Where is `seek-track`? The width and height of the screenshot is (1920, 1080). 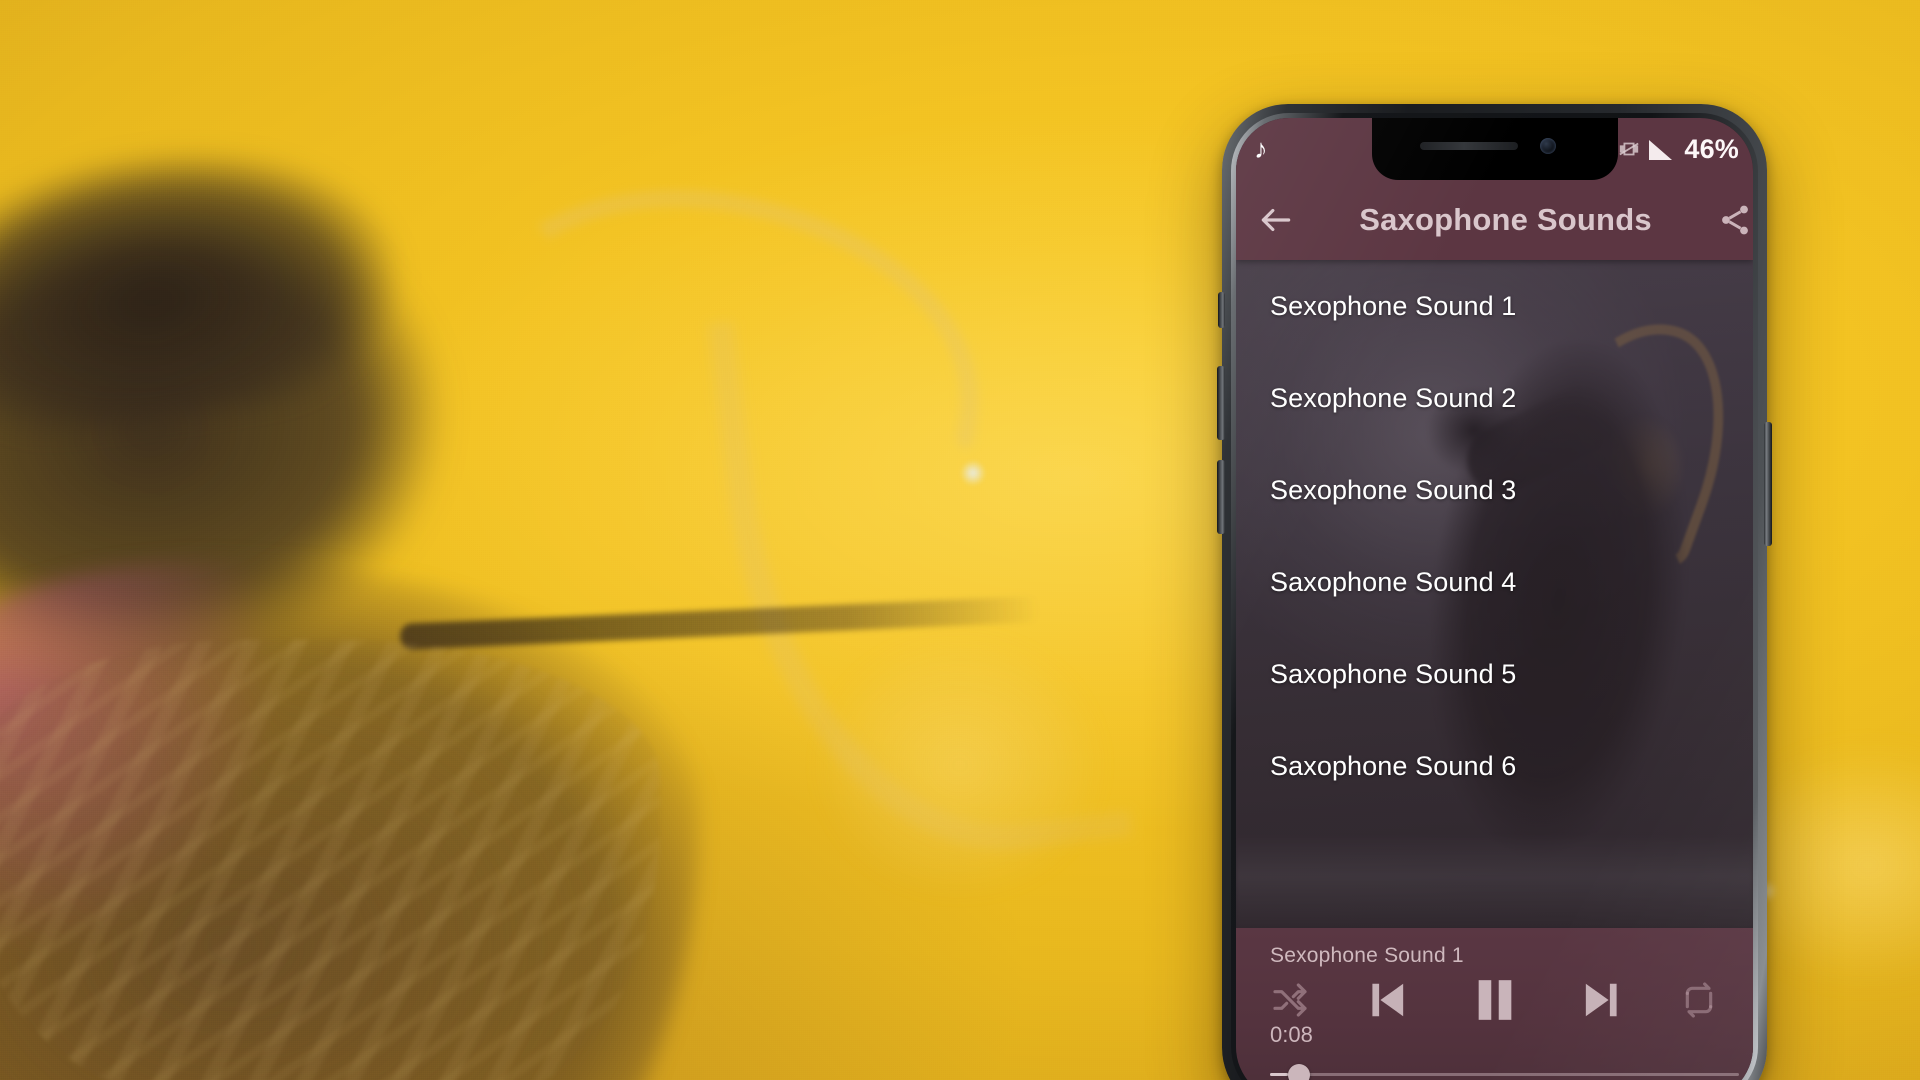 seek-track is located at coordinates (1504, 1074).